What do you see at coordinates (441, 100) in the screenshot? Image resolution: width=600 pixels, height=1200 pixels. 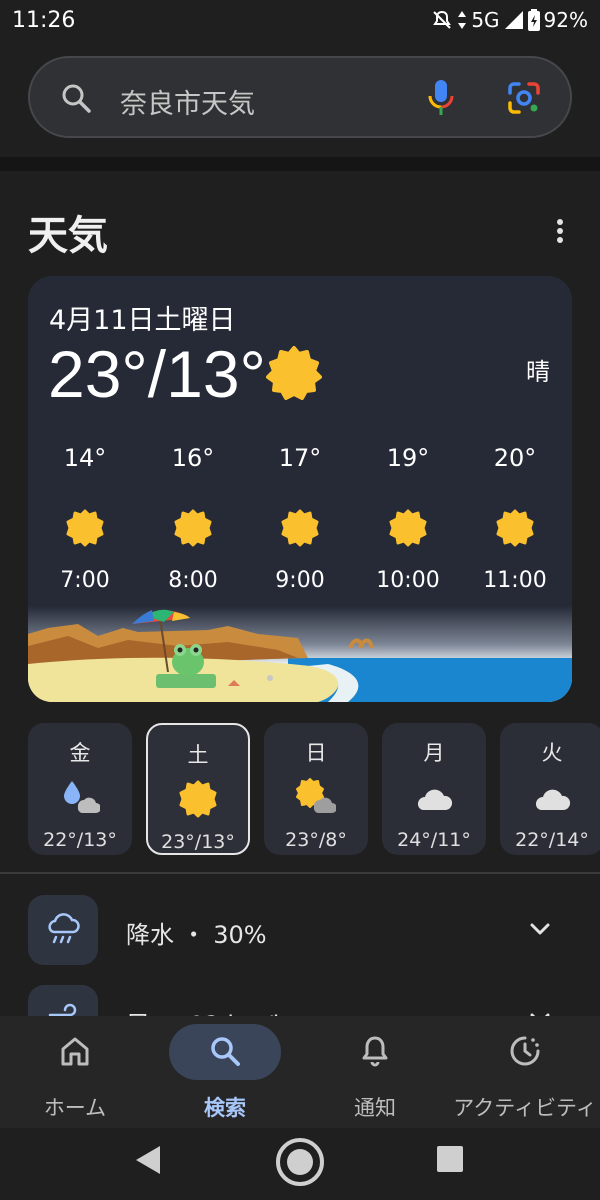 I see `mic-icon` at bounding box center [441, 100].